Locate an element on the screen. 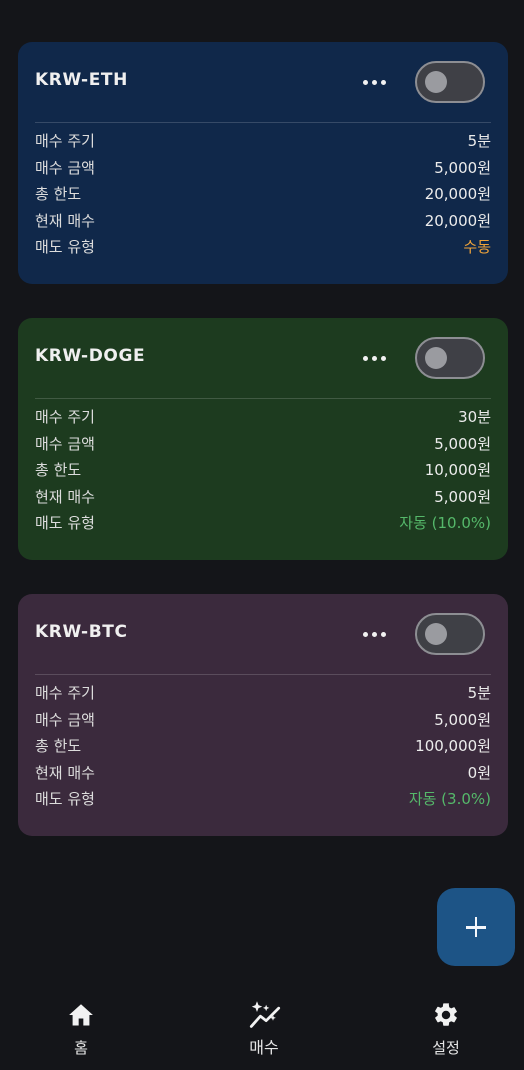 The image size is (524, 1070). detail-value: 30분 is located at coordinates (474, 417).